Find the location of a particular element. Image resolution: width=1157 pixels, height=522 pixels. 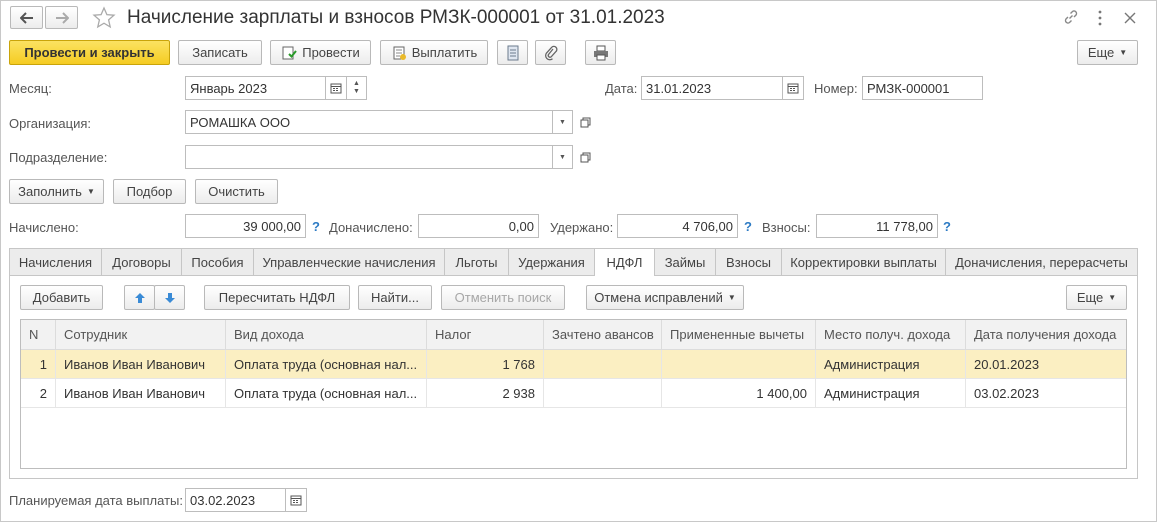

fill-button: Заполнить ▼ is located at coordinates (56, 191).